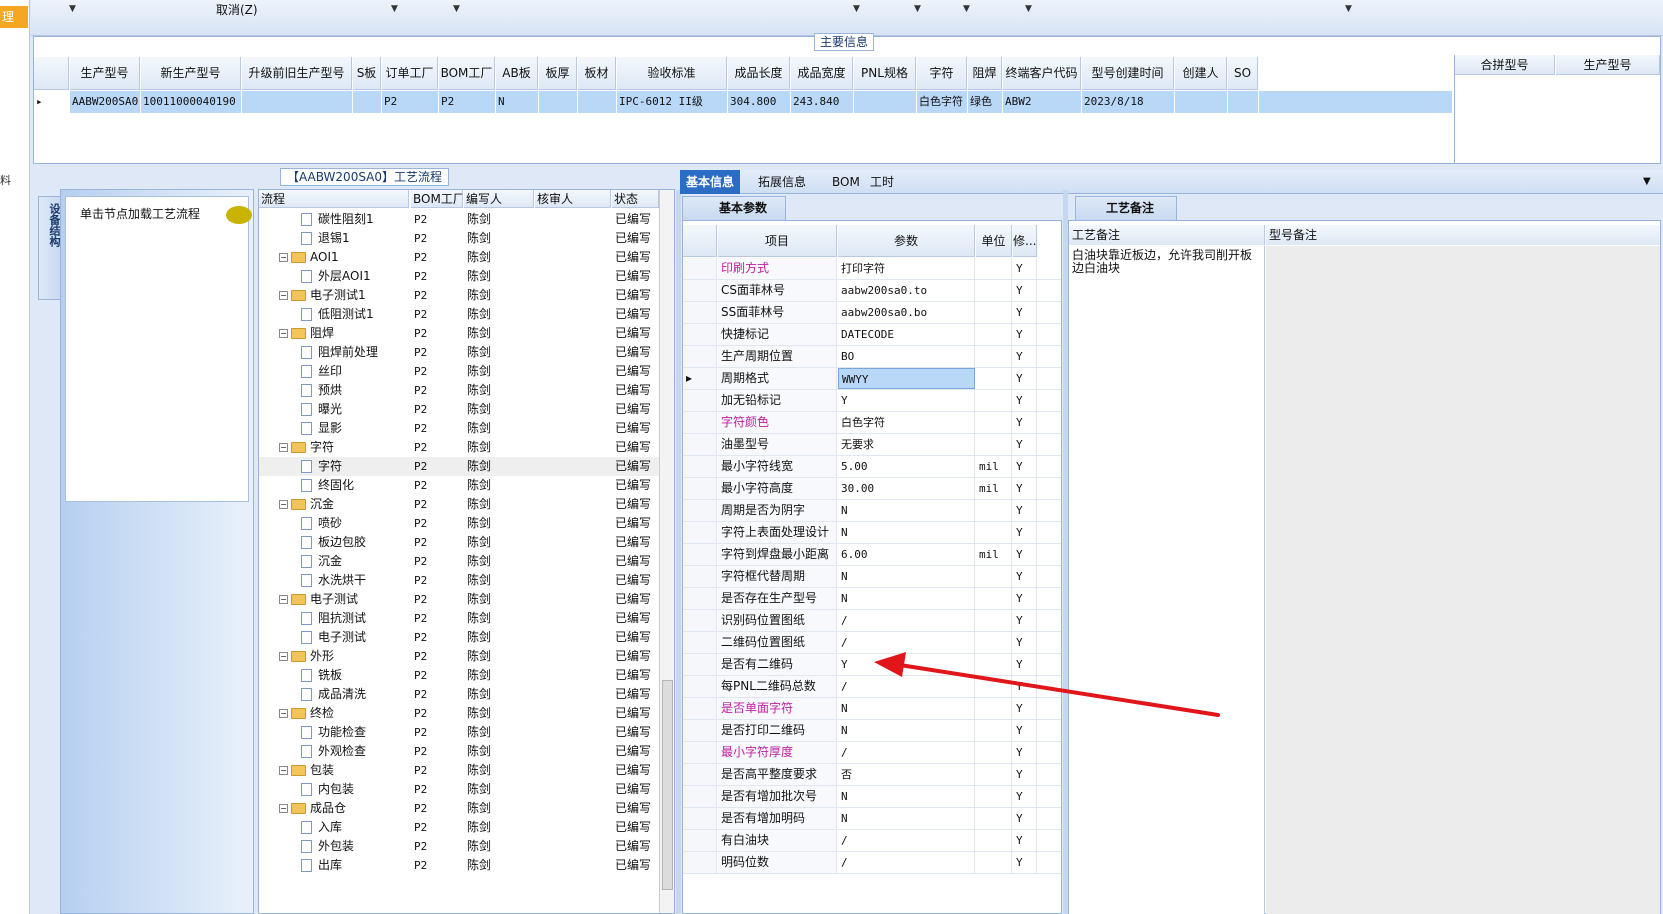 This screenshot has height=914, width=1663. Describe the element at coordinates (459, 428) in the screenshot. I see `tree-row: 显影 P2 陈剑 已编写` at that location.